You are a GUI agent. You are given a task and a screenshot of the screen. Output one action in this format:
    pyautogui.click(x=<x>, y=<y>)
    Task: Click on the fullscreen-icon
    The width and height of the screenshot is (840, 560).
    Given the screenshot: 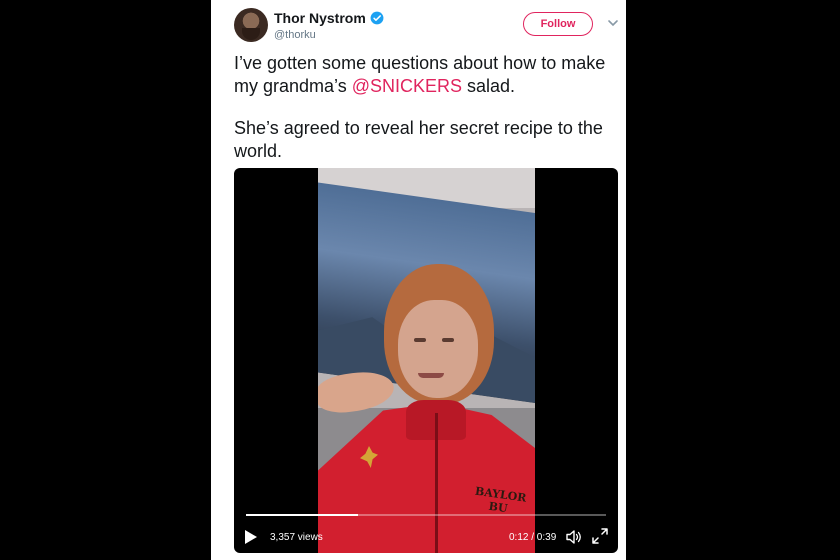 What is the action you would take?
    pyautogui.click(x=600, y=536)
    